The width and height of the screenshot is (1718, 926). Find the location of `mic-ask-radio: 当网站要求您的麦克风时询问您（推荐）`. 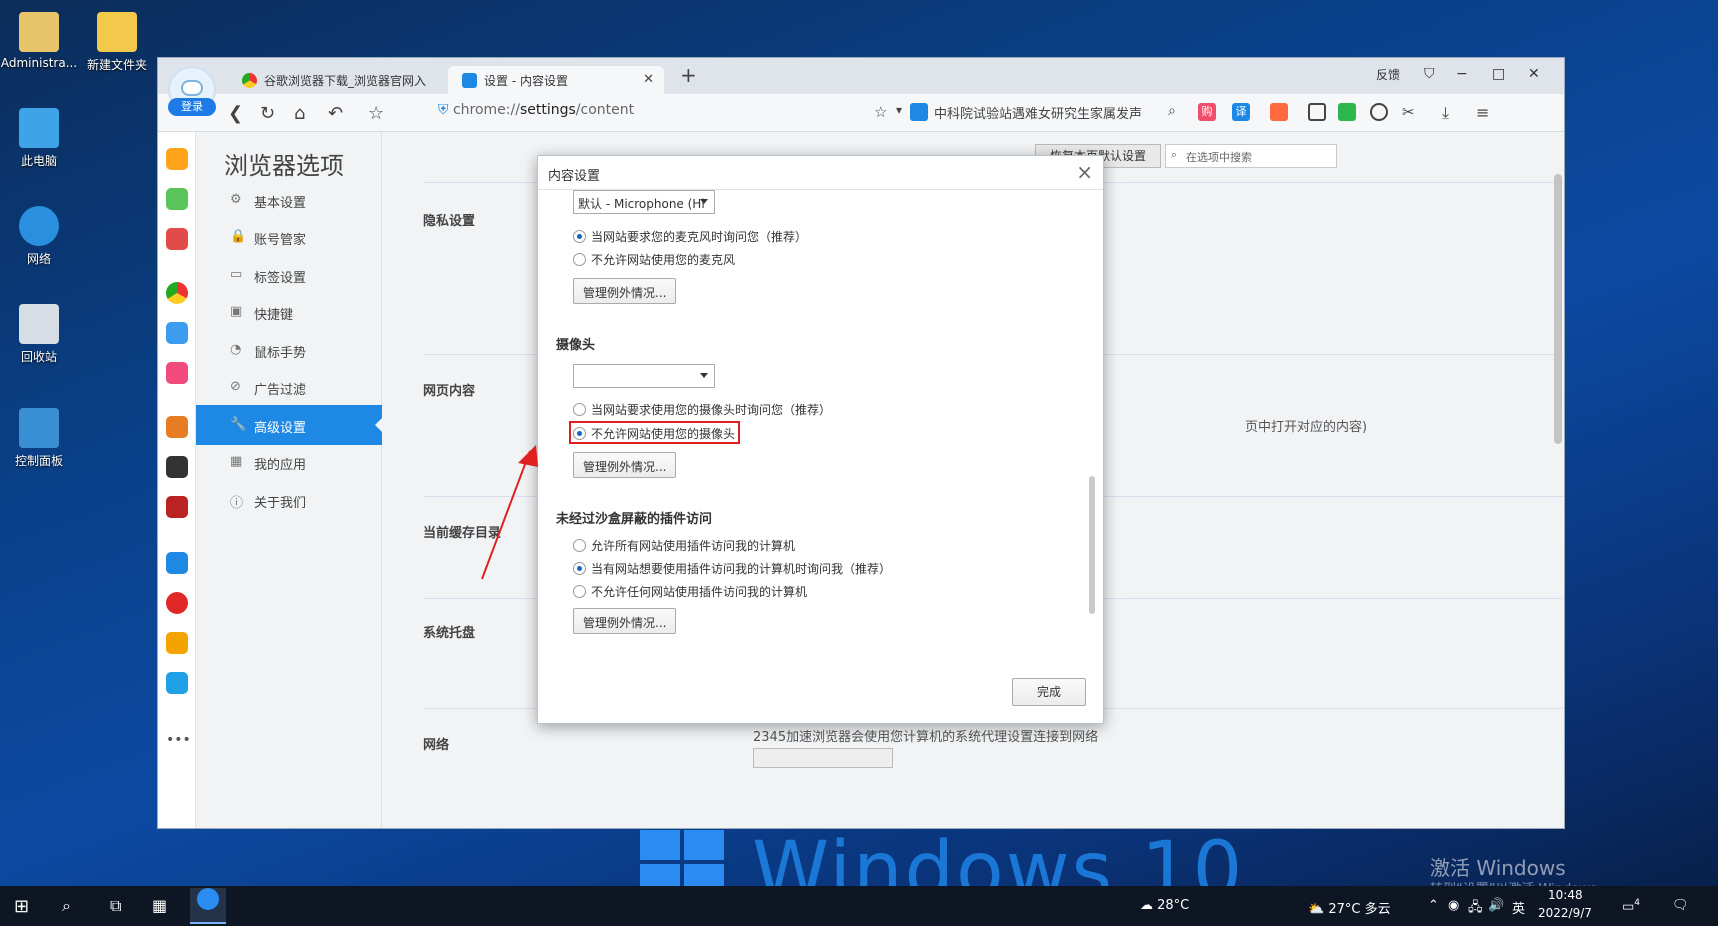

mic-ask-radio: 当网站要求您的麦克风时询问您（推荐） is located at coordinates (690, 236).